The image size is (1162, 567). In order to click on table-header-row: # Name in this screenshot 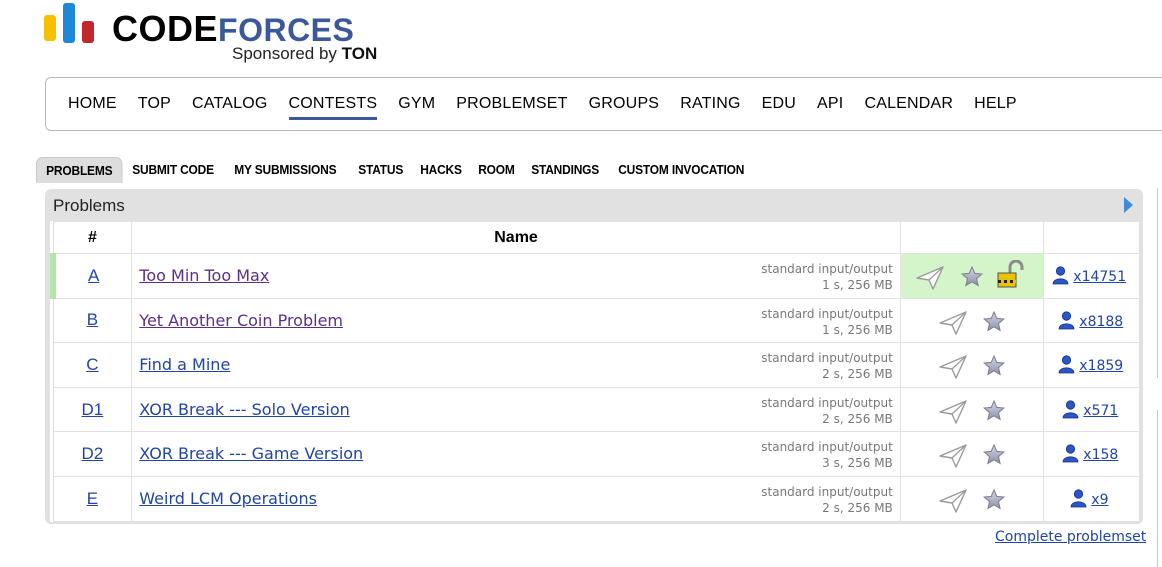, I will do `click(596, 237)`.